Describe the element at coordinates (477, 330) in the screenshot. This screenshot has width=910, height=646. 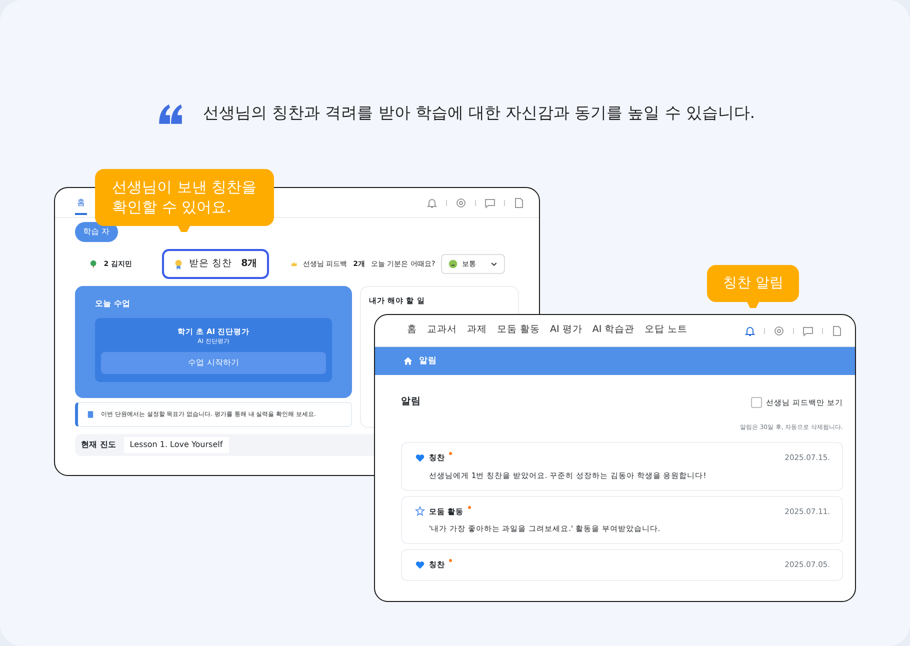
I see `nav-tab: 과제` at that location.